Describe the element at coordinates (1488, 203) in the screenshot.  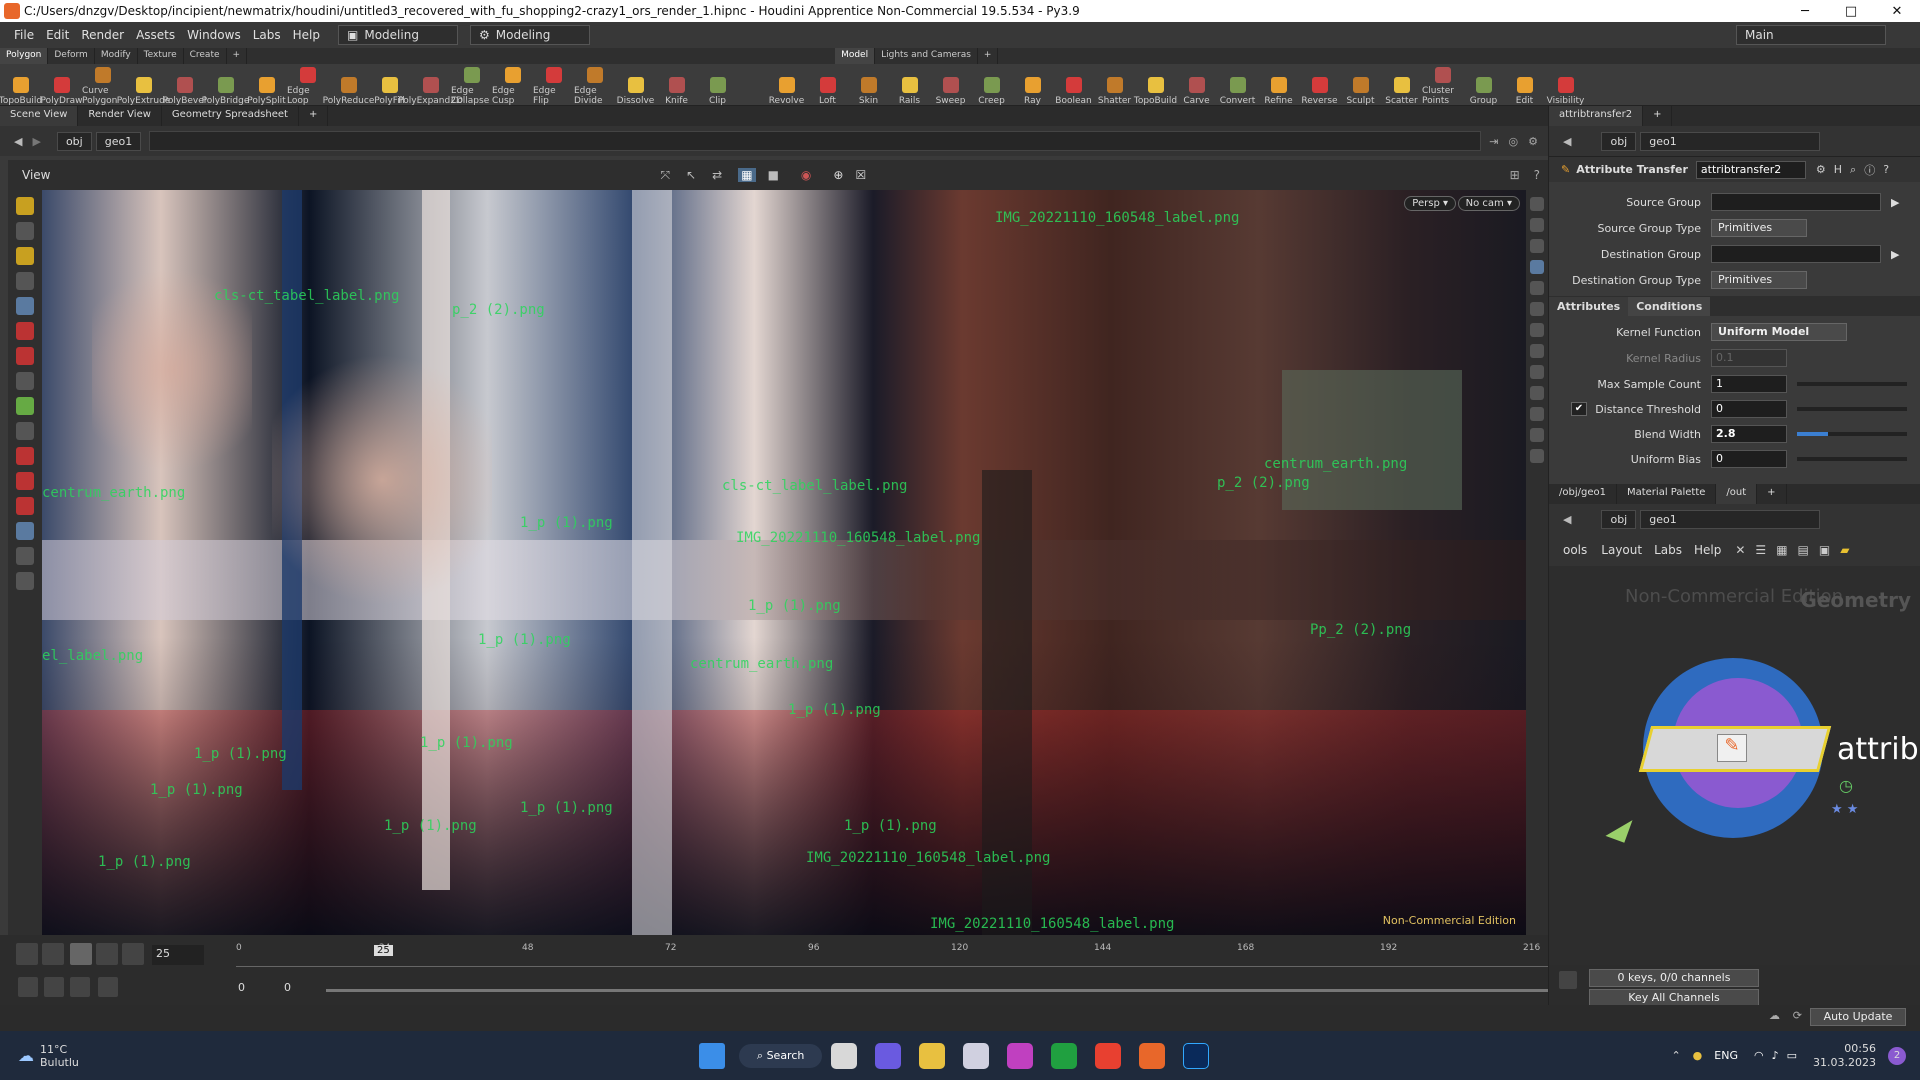
I see `camera-menu-button: No cam ▾` at that location.